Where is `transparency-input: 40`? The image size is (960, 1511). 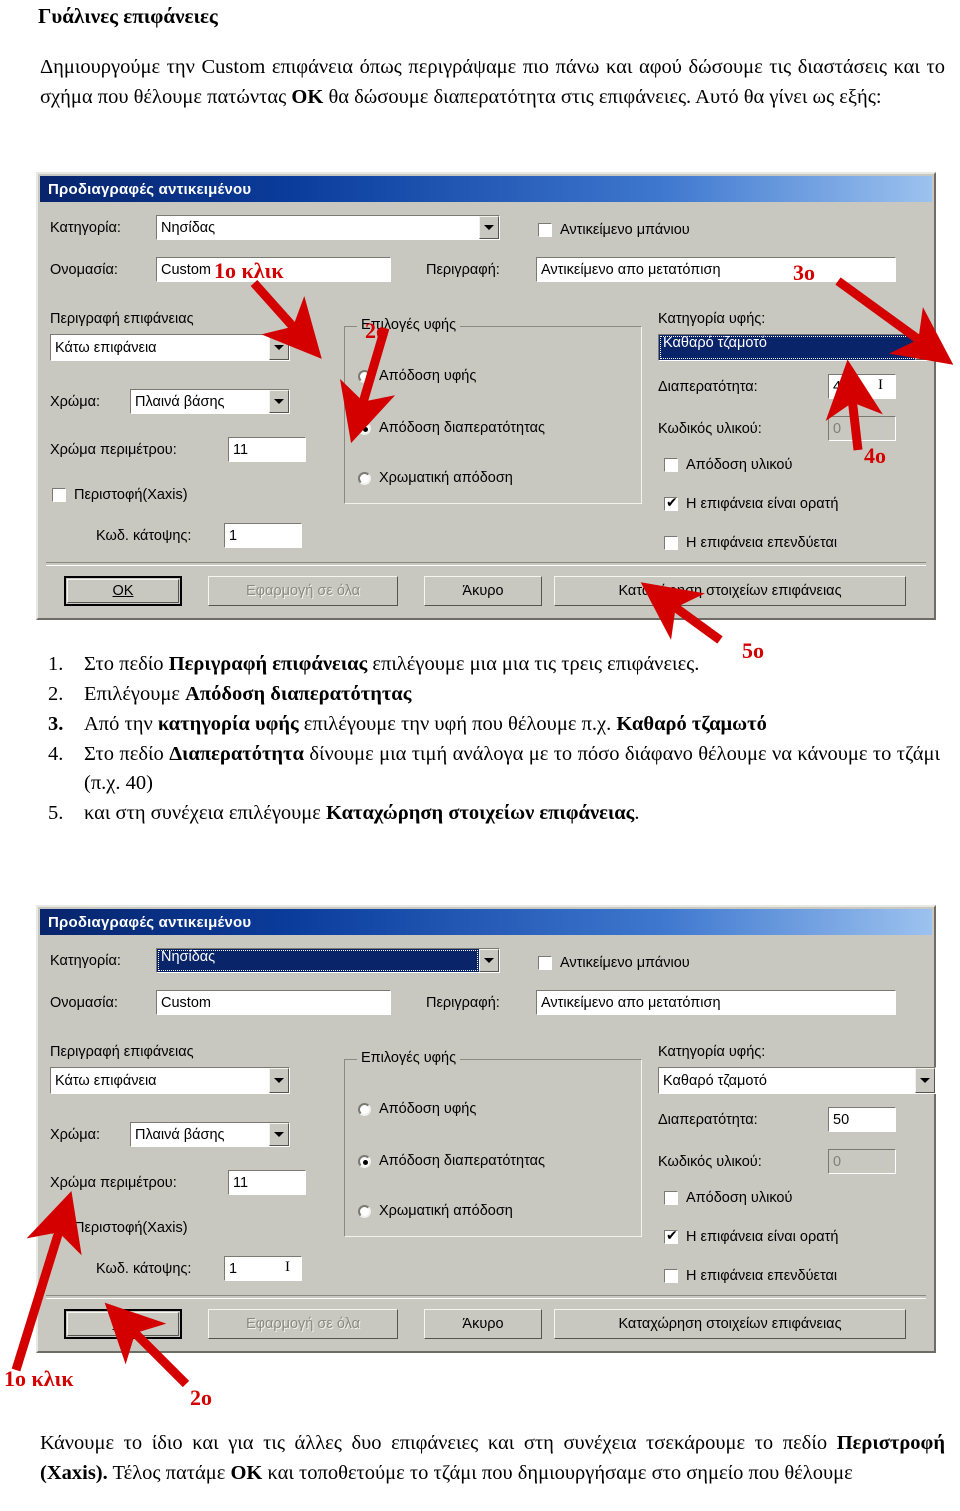
transparency-input: 40 is located at coordinates (862, 386).